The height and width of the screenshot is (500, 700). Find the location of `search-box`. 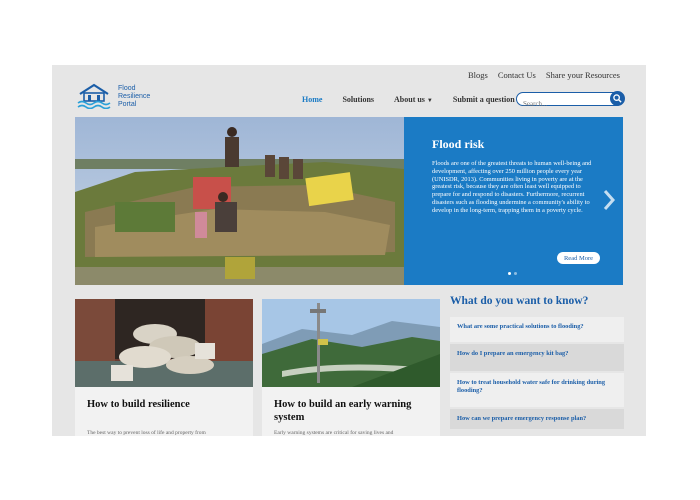

search-box is located at coordinates (570, 100).